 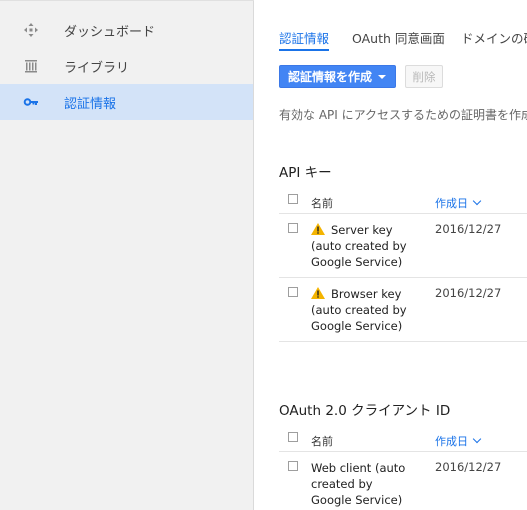 What do you see at coordinates (97, 68) in the screenshot?
I see `sidebar-item-label: ライブラリ` at bounding box center [97, 68].